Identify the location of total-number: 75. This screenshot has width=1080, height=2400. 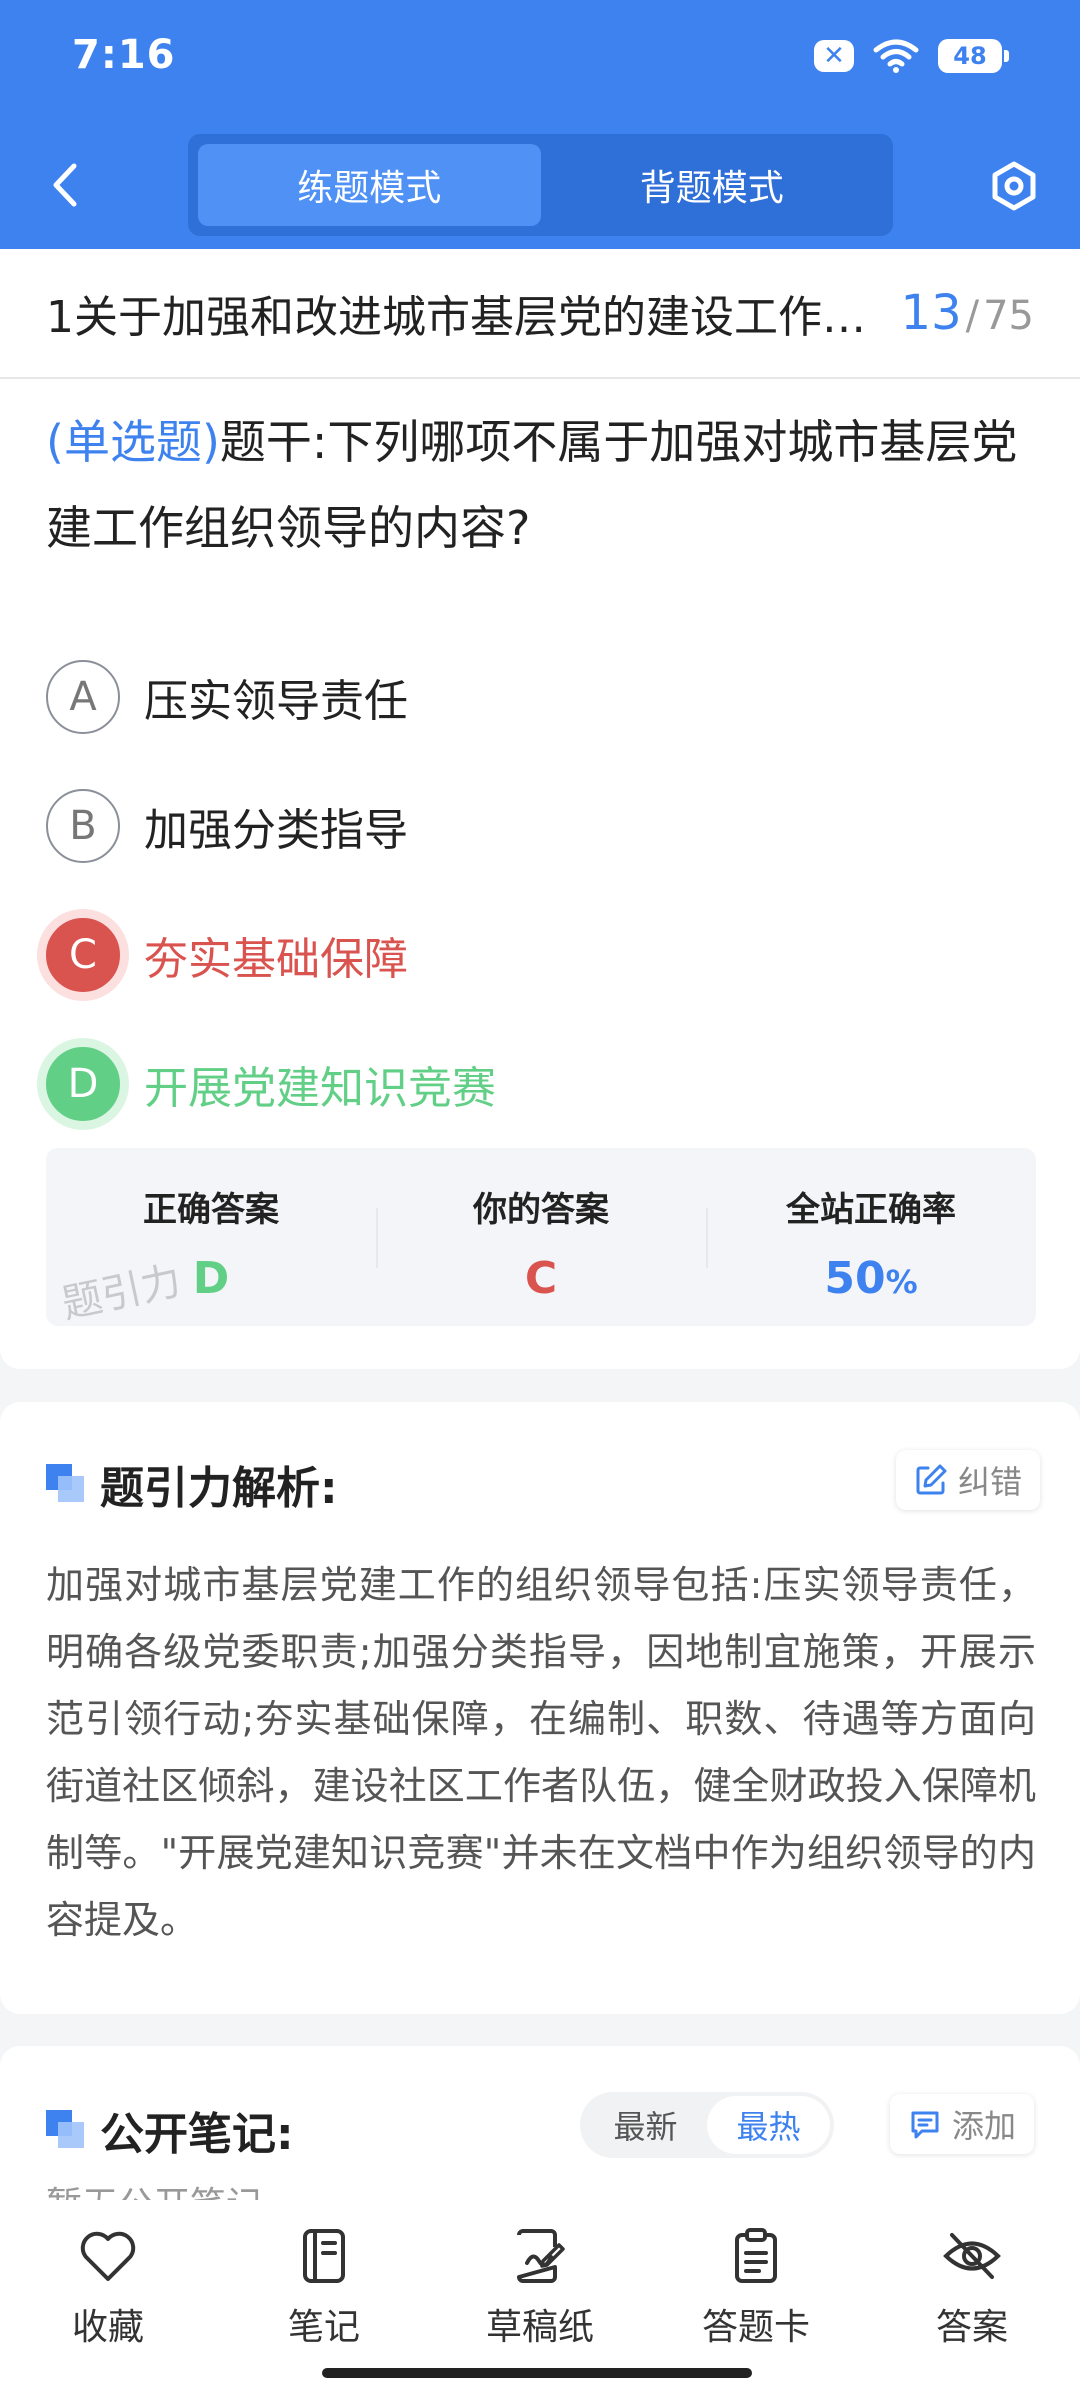
(1008, 316).